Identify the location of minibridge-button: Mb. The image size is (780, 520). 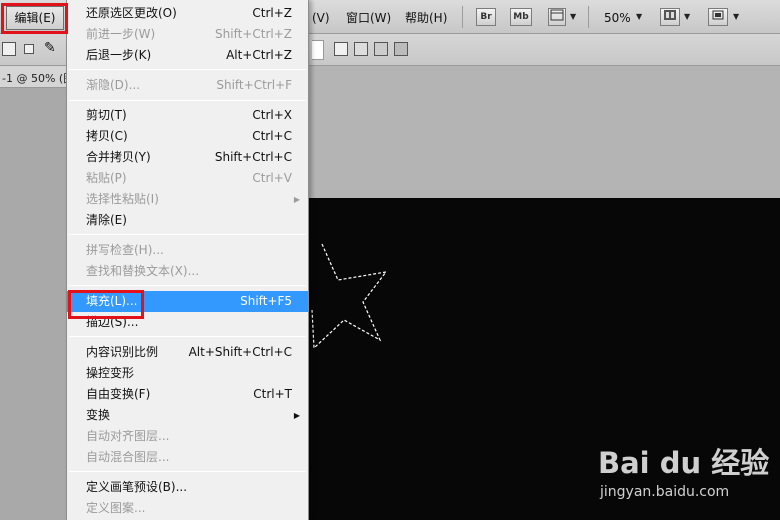
(521, 17).